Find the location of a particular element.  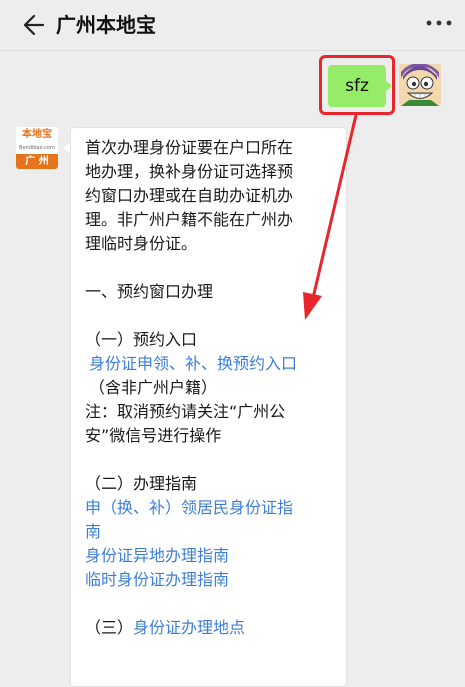

location-link: 身份证办理地点 is located at coordinates (189, 627).